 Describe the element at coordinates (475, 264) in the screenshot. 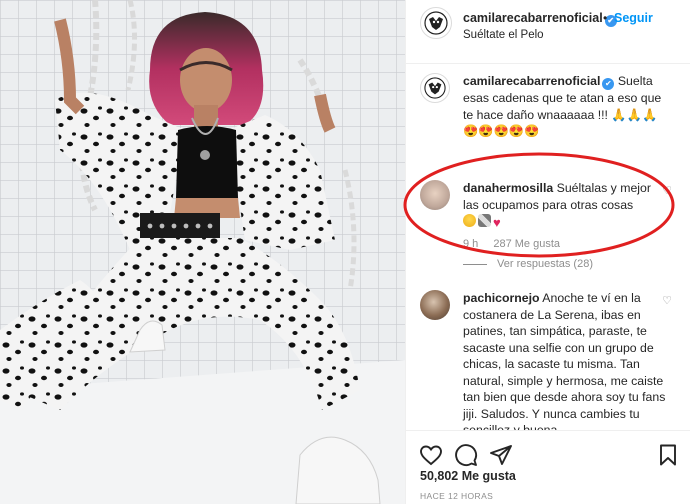

I see `replies-divider` at that location.